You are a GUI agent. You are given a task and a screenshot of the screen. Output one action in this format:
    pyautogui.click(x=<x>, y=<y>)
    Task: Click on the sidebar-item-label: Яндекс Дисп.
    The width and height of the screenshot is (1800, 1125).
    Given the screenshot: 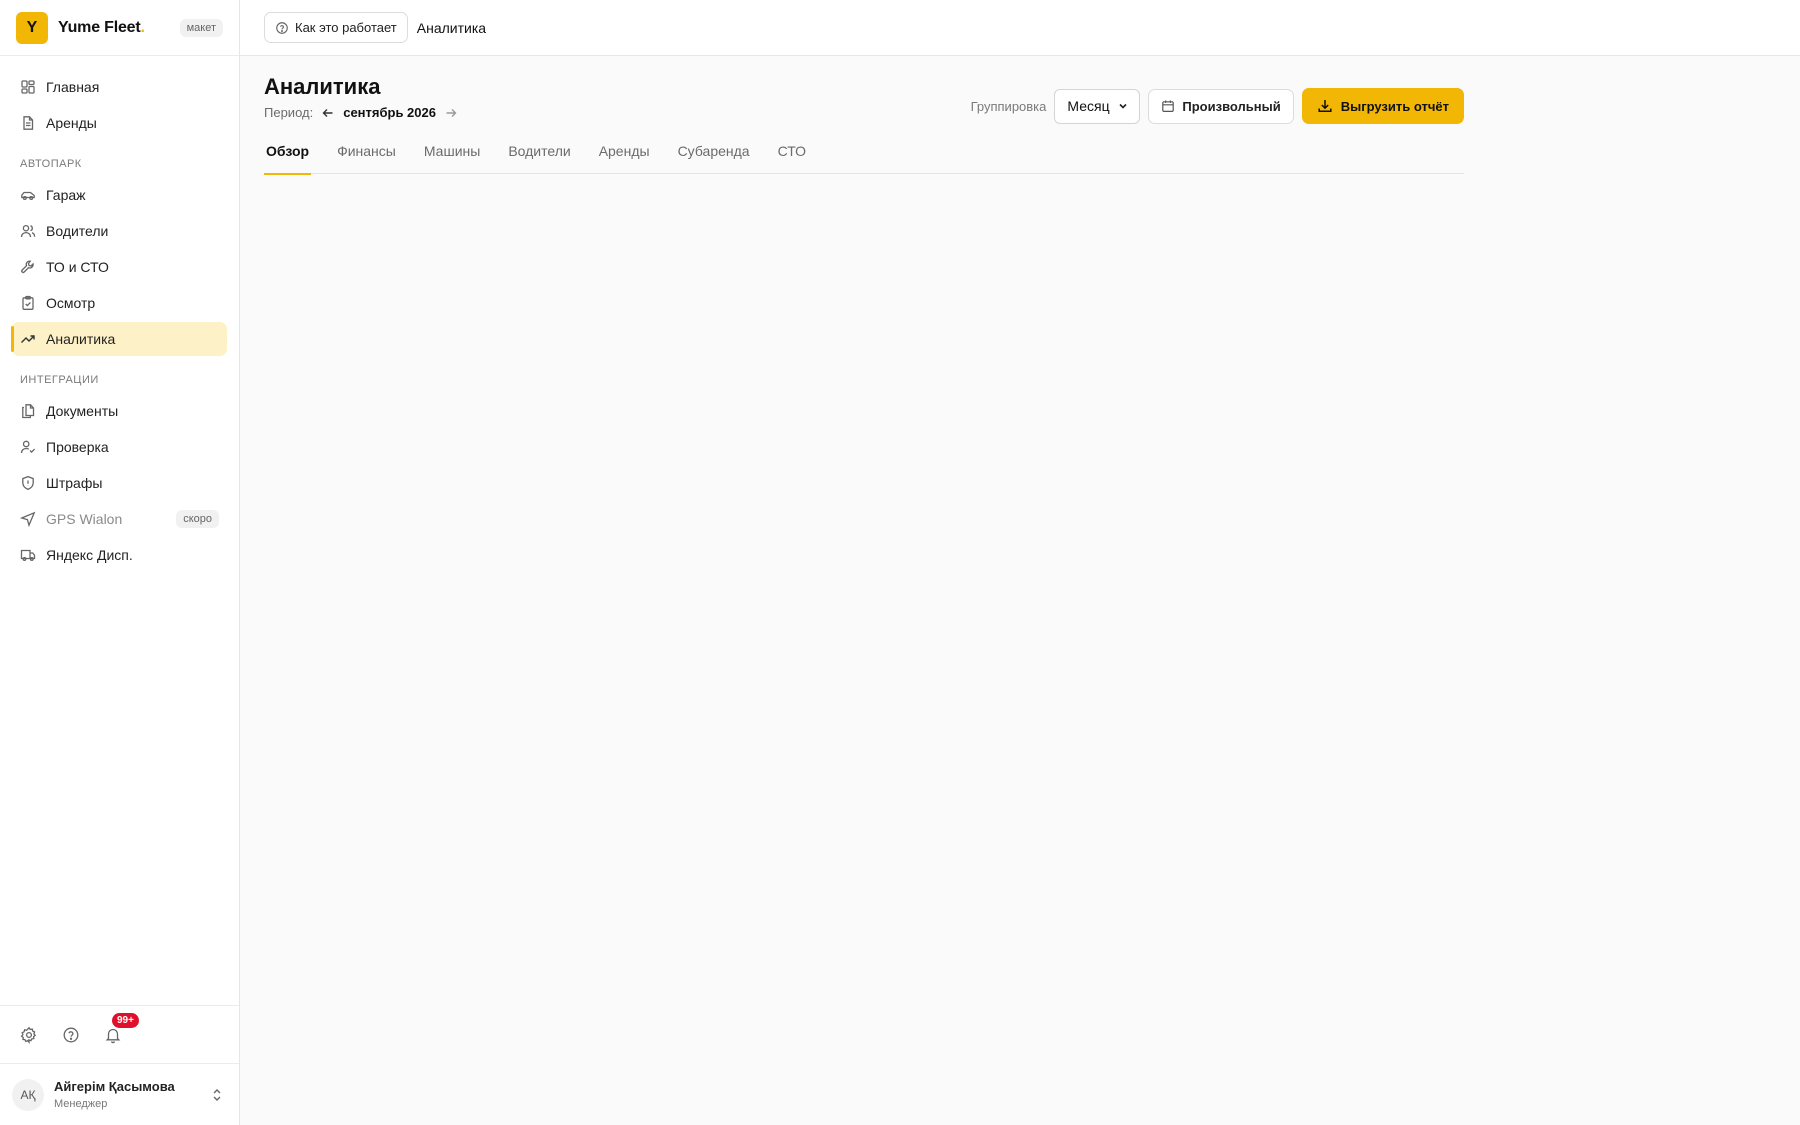 What is the action you would take?
    pyautogui.click(x=89, y=555)
    